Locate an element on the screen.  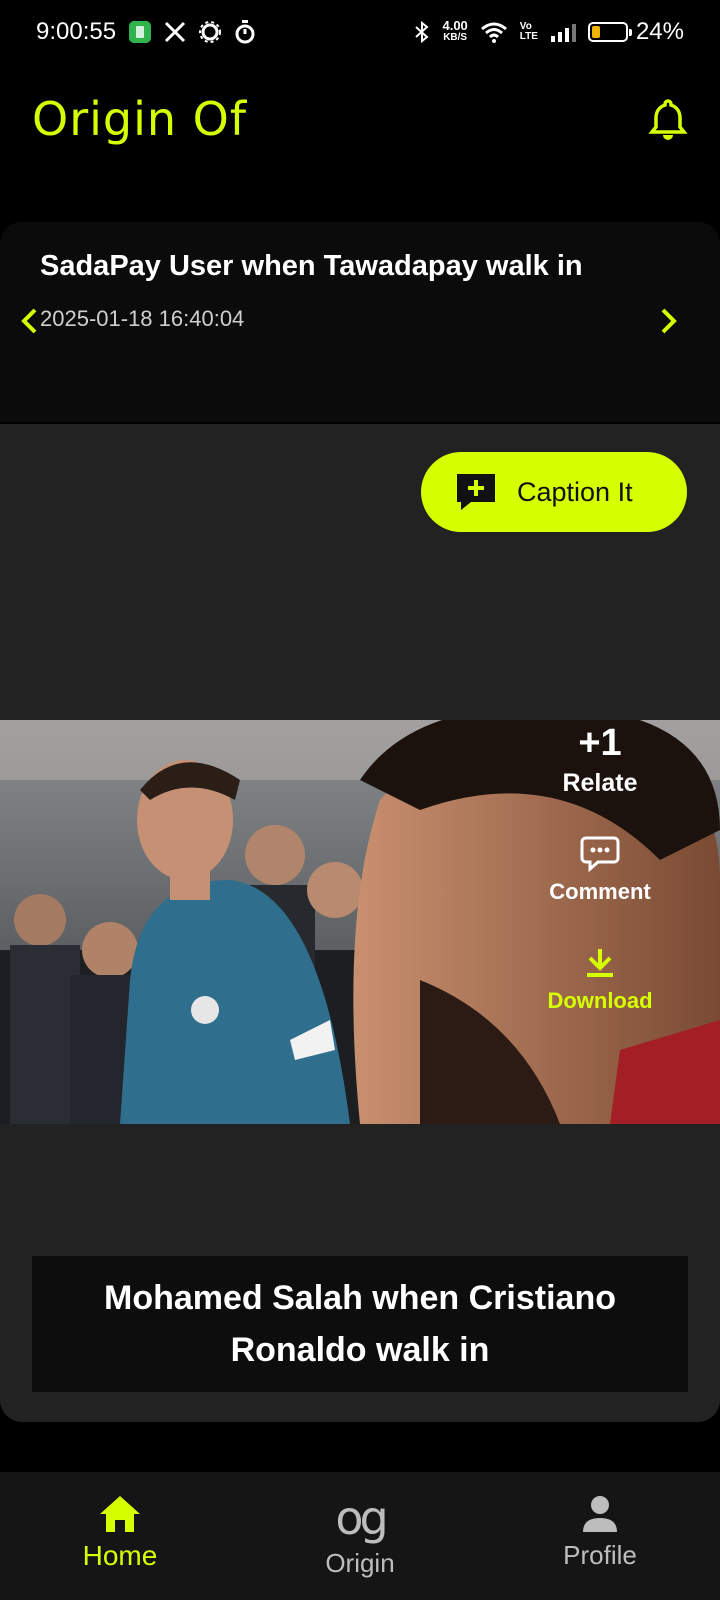
comment-button: Comment is located at coordinates (599, 892).